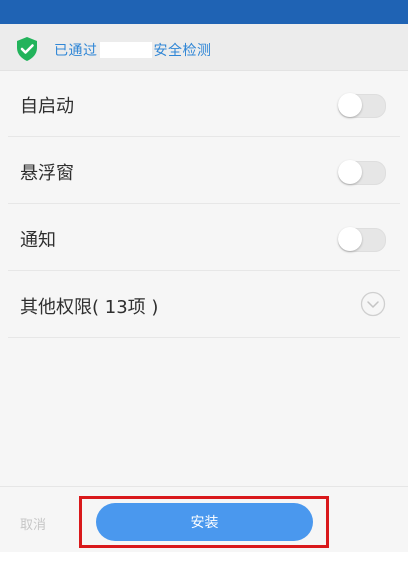 This screenshot has width=416, height=562. I want to click on permission-label: 自启动, so click(47, 106).